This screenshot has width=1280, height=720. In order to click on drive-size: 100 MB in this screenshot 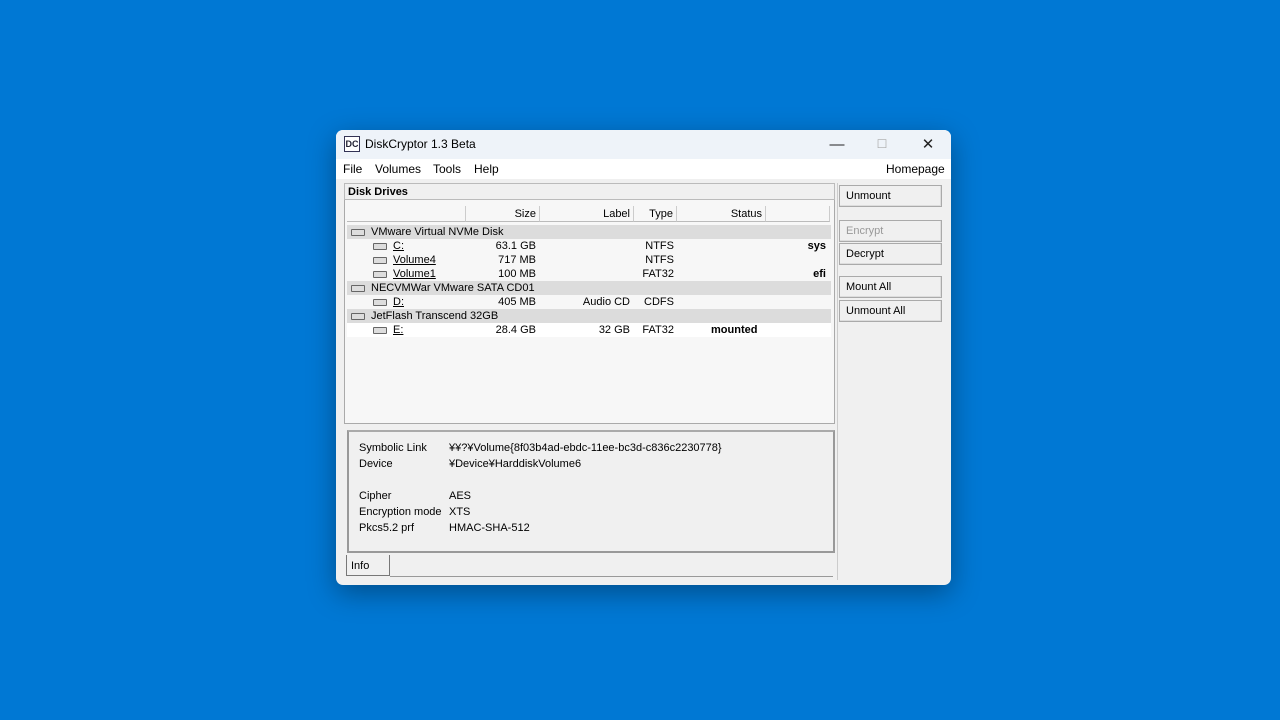, I will do `click(517, 274)`.